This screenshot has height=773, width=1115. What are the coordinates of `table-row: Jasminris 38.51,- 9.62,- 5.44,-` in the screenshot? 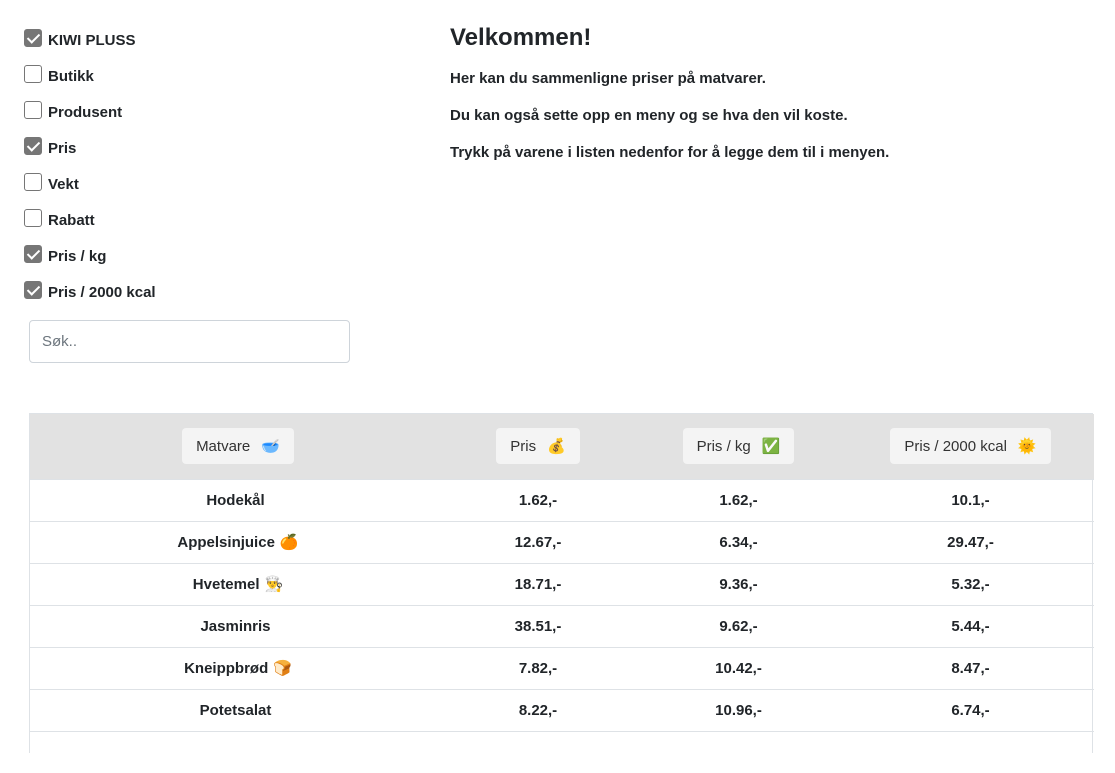 It's located at (562, 626).